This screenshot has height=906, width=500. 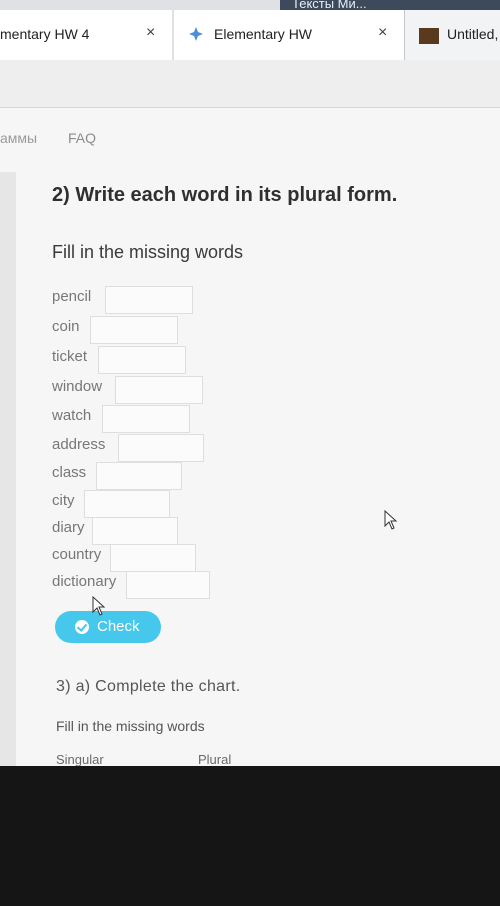 What do you see at coordinates (130, 726) in the screenshot?
I see `exercise-3-instruction: Fill in the missing words` at bounding box center [130, 726].